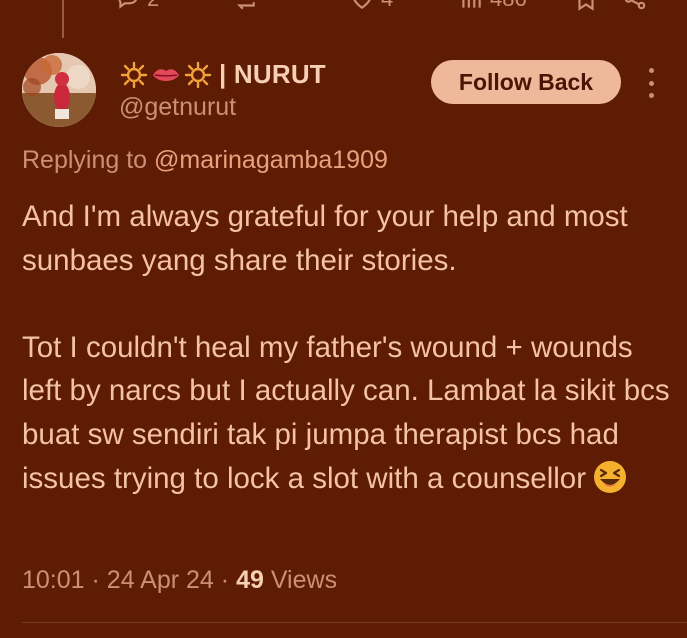 The height and width of the screenshot is (638, 687). I want to click on views-chart-icon, so click(471, 4).